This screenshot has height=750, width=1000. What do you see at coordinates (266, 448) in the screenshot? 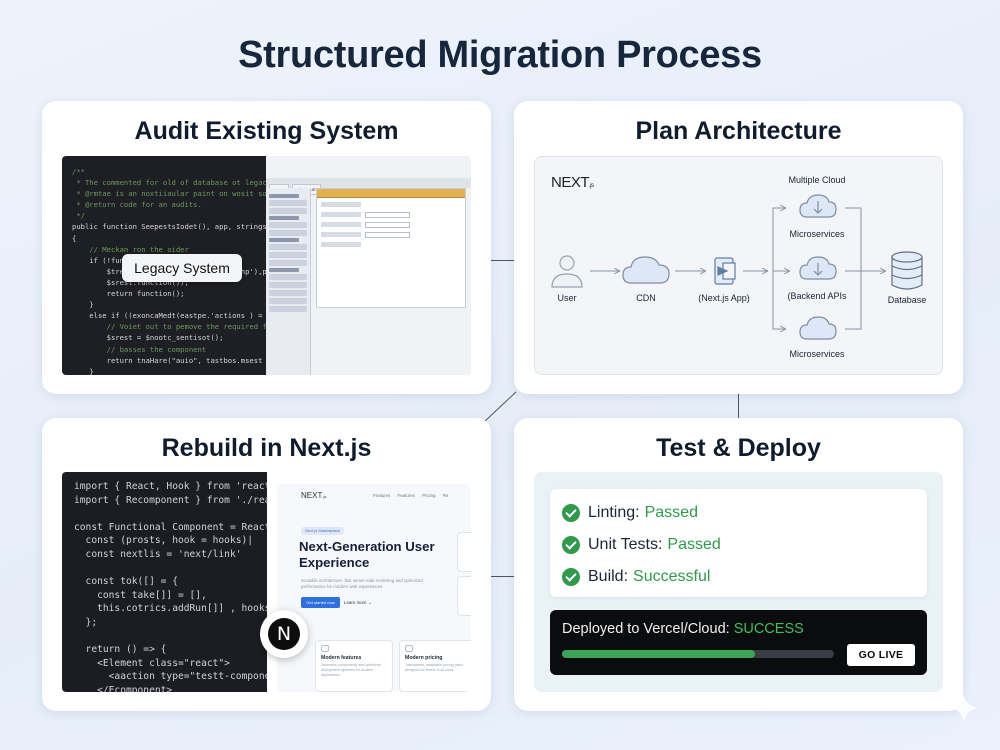
I see `rebuild-title: Rebuild in Next.js` at bounding box center [266, 448].